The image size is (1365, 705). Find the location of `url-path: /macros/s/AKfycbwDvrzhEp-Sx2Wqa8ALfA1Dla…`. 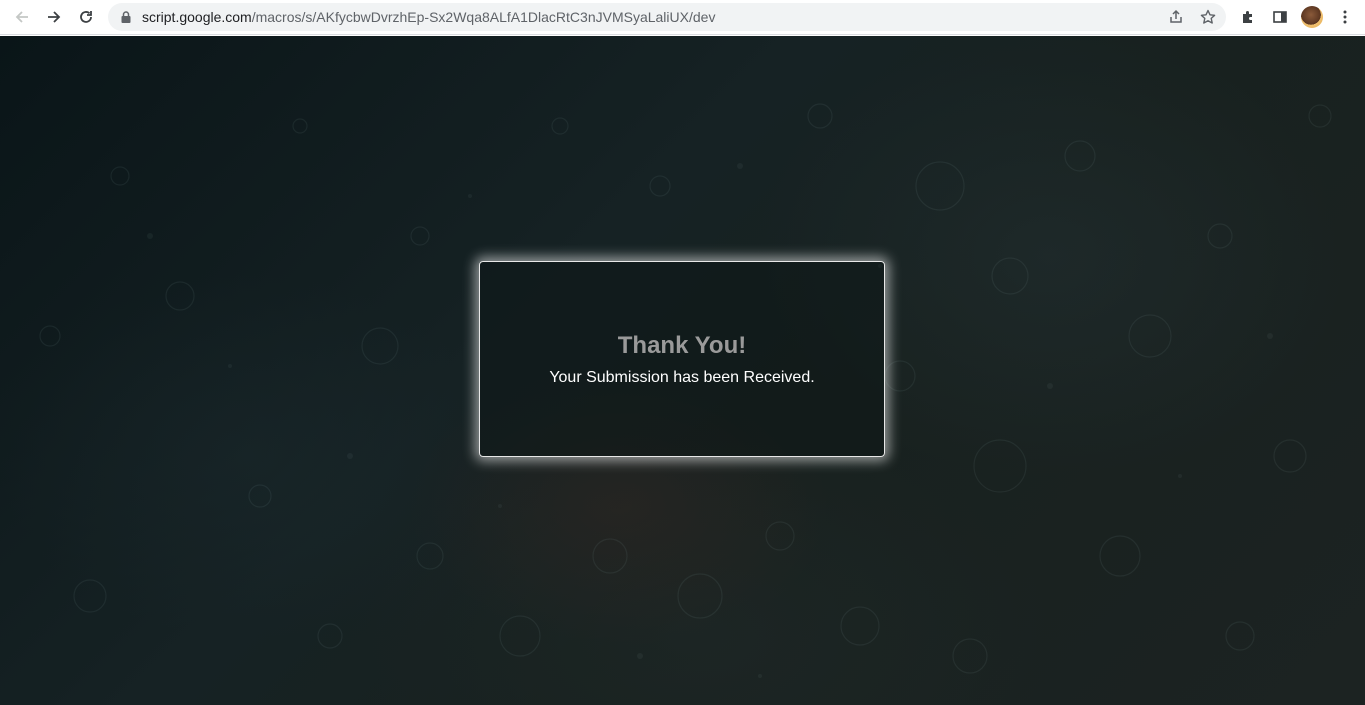

url-path: /macros/s/AKfycbwDvrzhEp-Sx2Wqa8ALfA1Dla… is located at coordinates (483, 17).